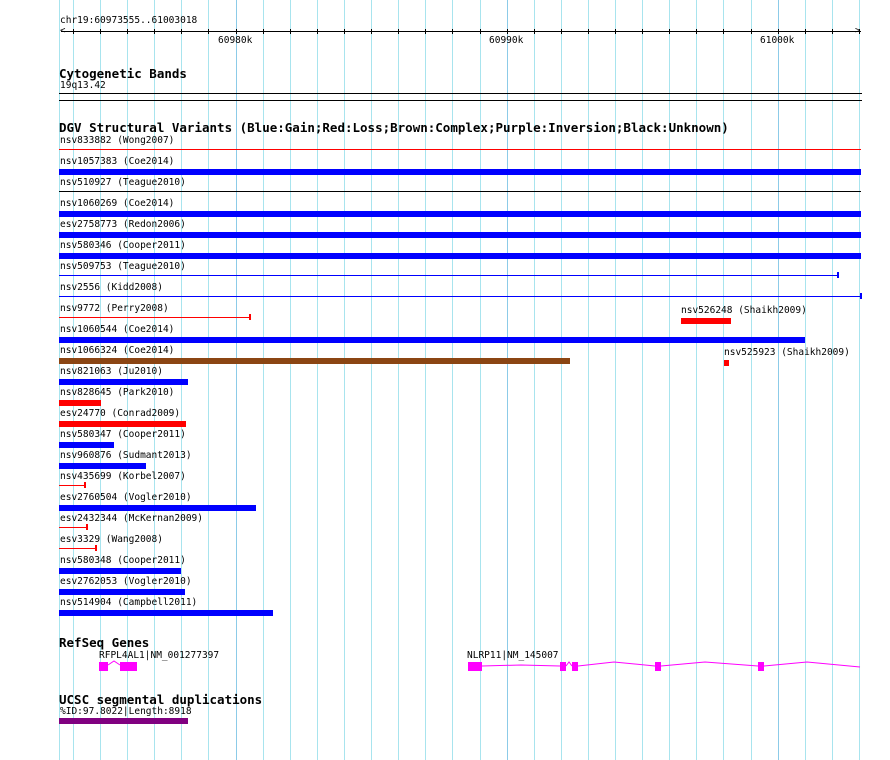  What do you see at coordinates (235, 40) in the screenshot?
I see `tick-label: 60980k` at bounding box center [235, 40].